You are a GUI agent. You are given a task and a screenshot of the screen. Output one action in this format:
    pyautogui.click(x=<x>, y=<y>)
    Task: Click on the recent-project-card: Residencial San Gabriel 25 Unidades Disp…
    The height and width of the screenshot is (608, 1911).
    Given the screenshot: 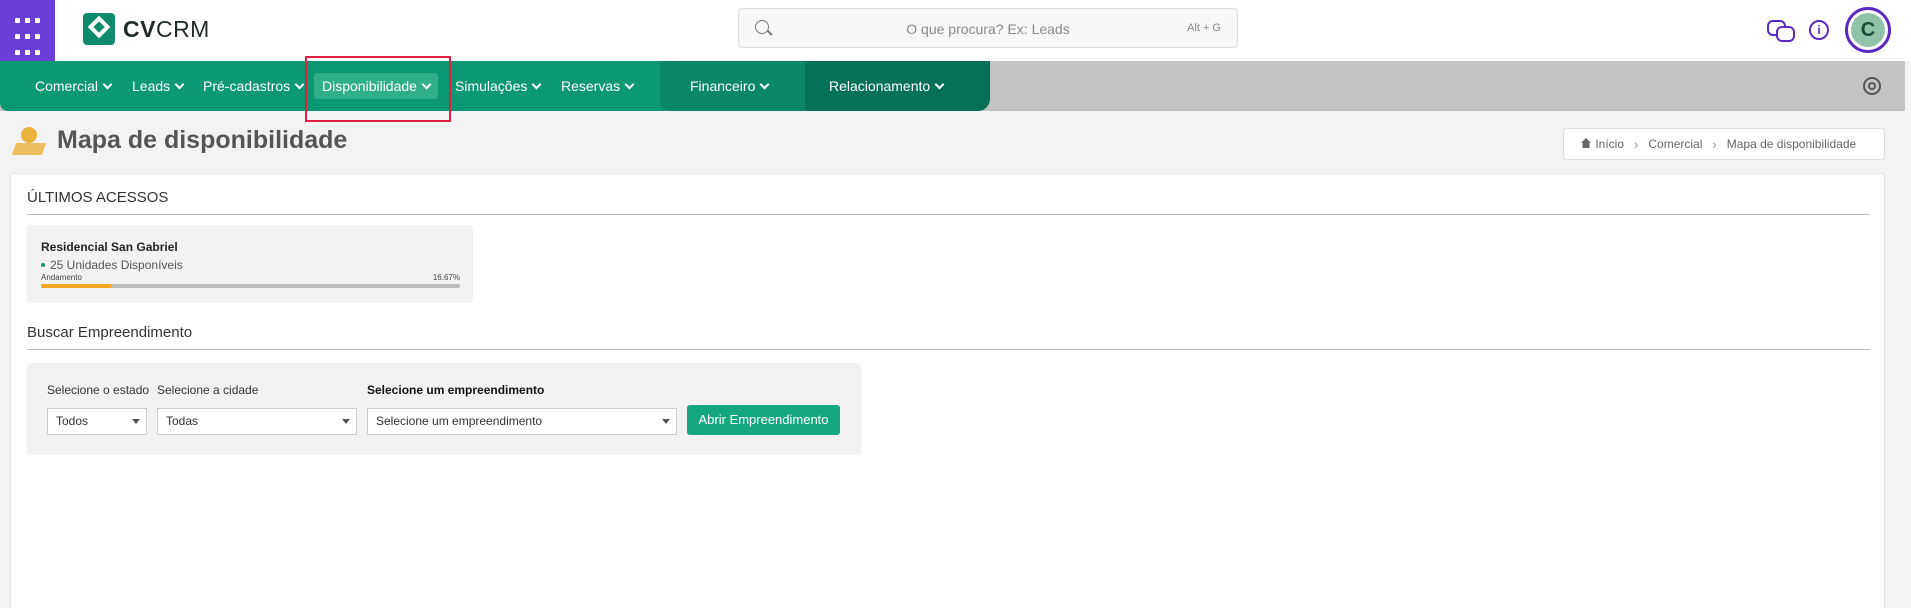 What is the action you would take?
    pyautogui.click(x=250, y=264)
    